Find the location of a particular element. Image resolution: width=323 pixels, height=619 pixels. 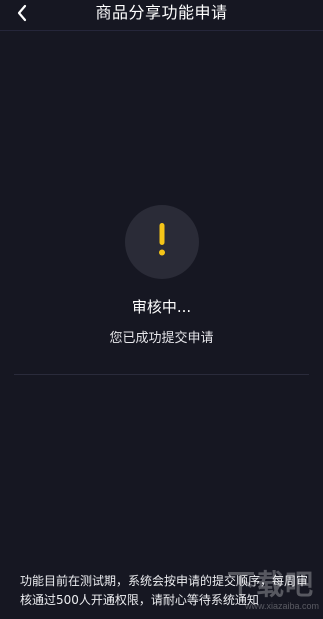

exclamation-icon is located at coordinates (162, 242).